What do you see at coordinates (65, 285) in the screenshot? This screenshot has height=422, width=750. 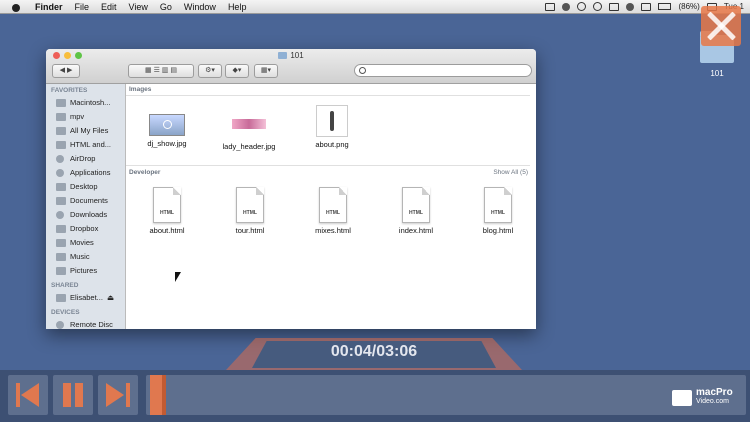 I see `shared-header: SHARED` at bounding box center [65, 285].